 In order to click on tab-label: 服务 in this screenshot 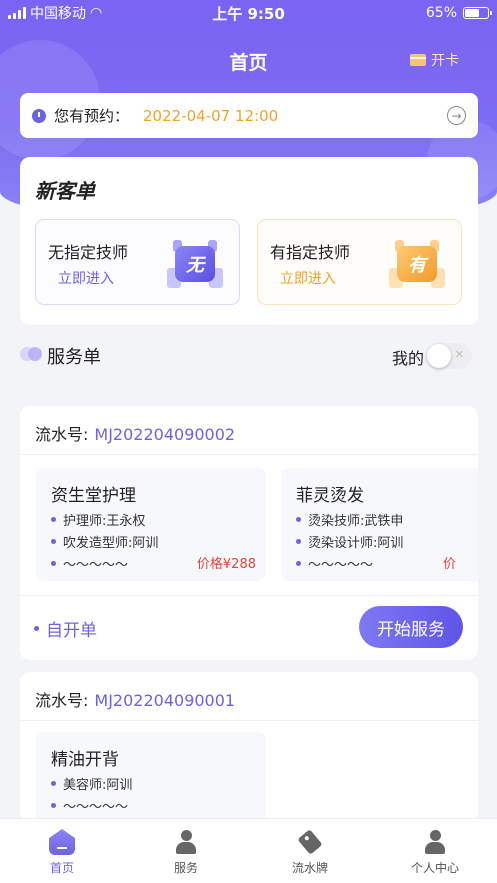, I will do `click(185, 868)`.